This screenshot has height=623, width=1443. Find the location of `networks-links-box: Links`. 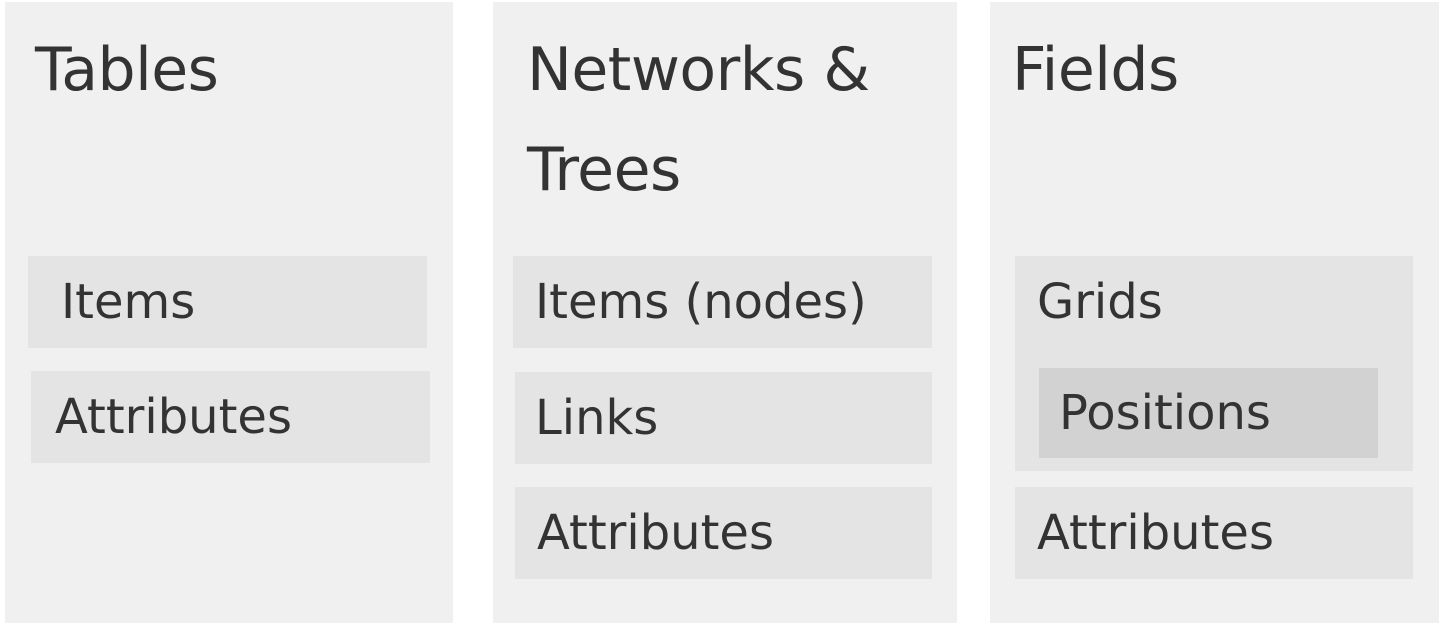

networks-links-box: Links is located at coordinates (723, 418).